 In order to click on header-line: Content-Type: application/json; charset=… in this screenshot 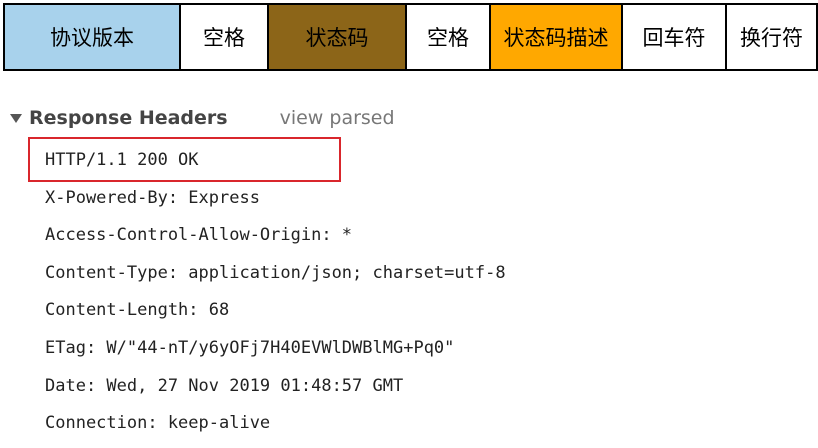, I will do `click(275, 272)`.